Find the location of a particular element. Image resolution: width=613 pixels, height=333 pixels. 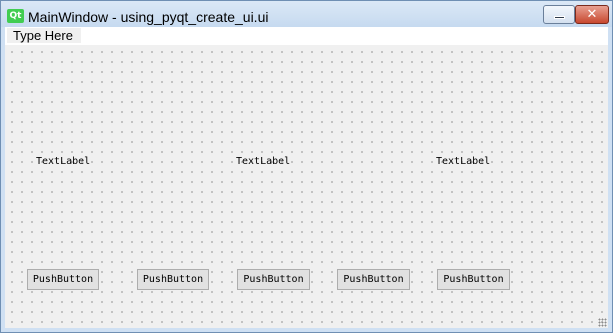

push-button-3: PushButton is located at coordinates (273, 279).